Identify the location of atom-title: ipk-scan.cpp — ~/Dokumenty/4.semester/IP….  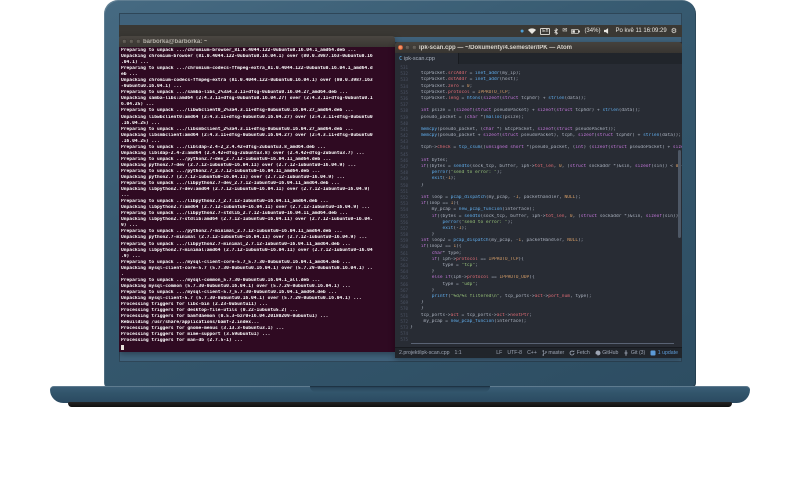
(495, 47).